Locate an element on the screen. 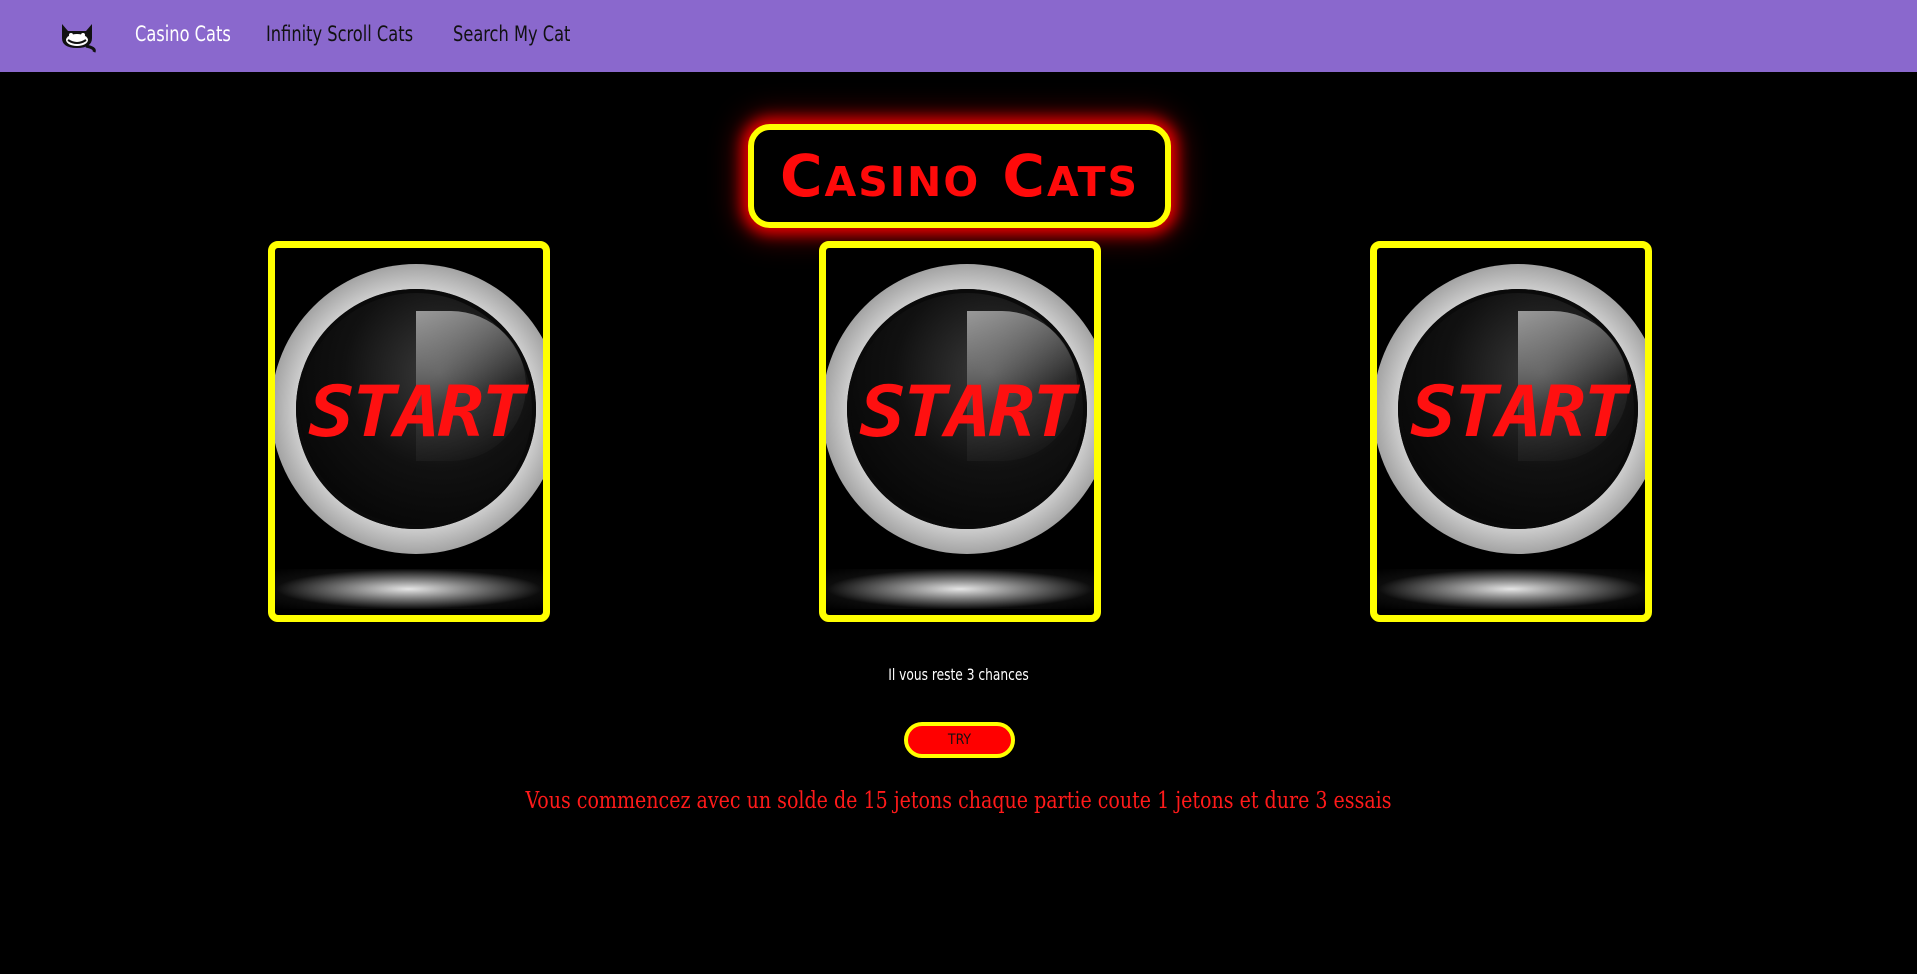 The image size is (1917, 974). cat-logo-icon is located at coordinates (77, 36).